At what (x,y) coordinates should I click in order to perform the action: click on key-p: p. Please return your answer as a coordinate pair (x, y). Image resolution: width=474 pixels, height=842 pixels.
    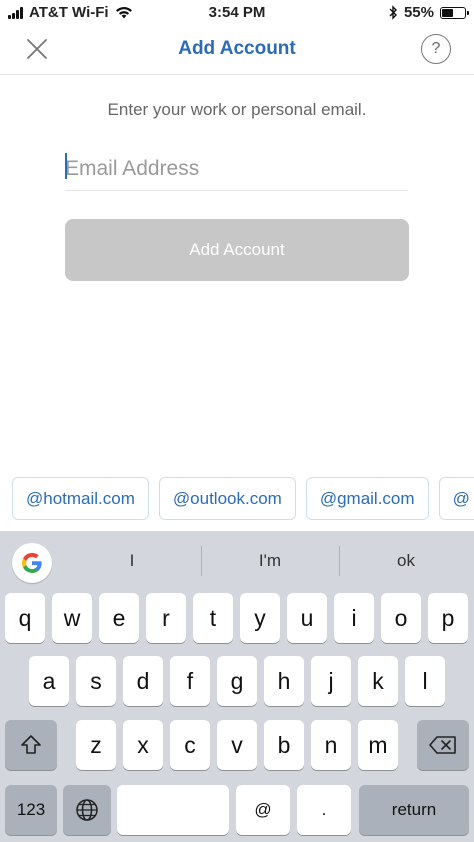
    Looking at the image, I should click on (448, 618).